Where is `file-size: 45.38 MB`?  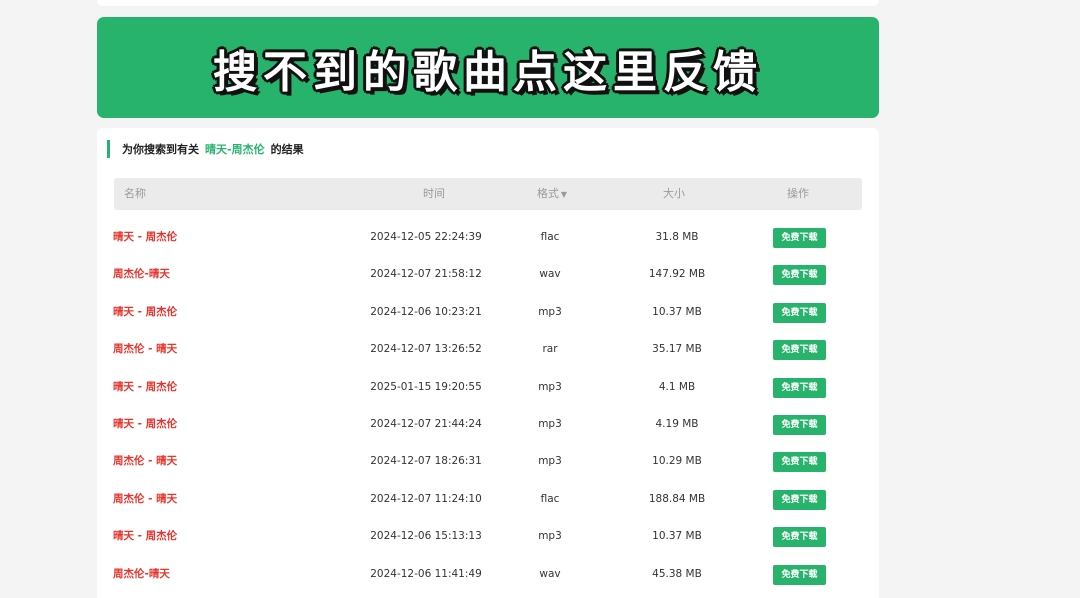
file-size: 45.38 MB is located at coordinates (677, 573).